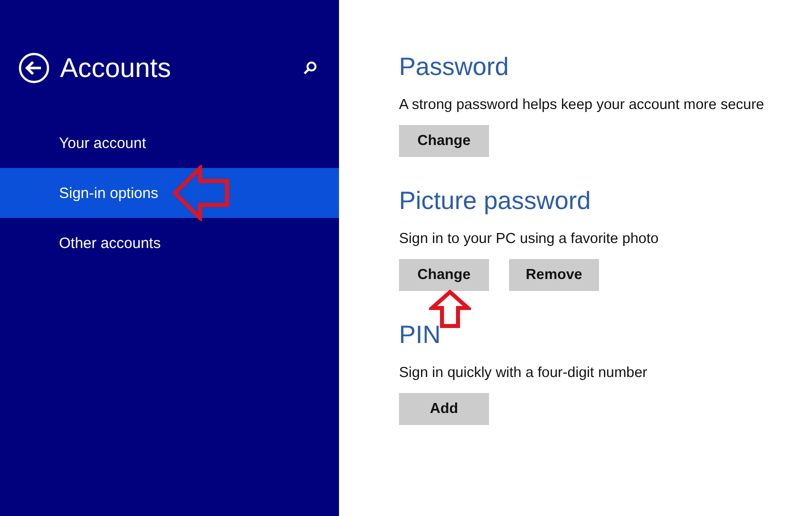 This screenshot has width=793, height=516. What do you see at coordinates (529, 240) in the screenshot?
I see `section-description: Sign in to your PC using a favorite photo` at bounding box center [529, 240].